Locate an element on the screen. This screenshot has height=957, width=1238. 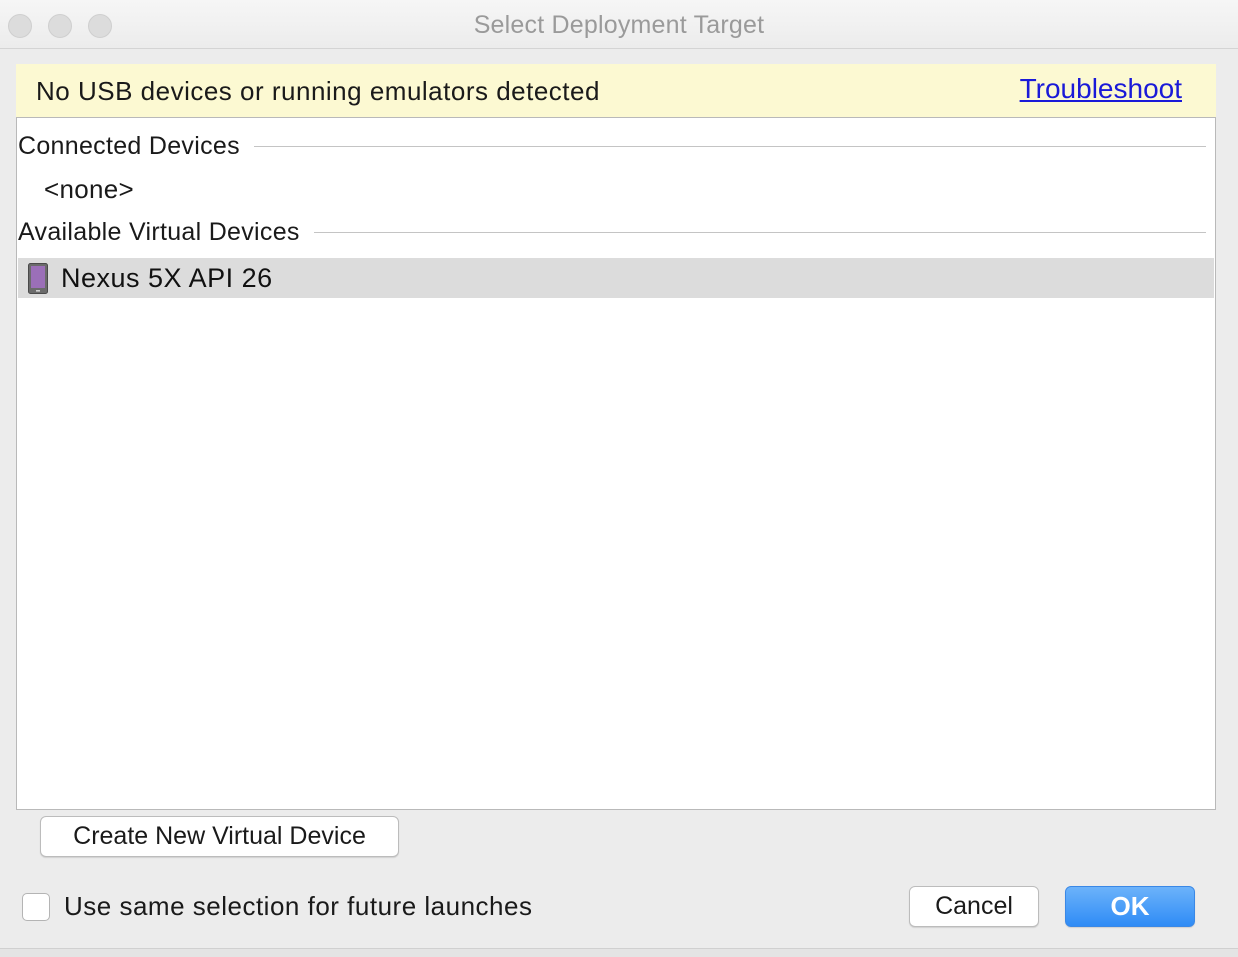
available-devices-header: Available Virtual Devices is located at coordinates (612, 235).